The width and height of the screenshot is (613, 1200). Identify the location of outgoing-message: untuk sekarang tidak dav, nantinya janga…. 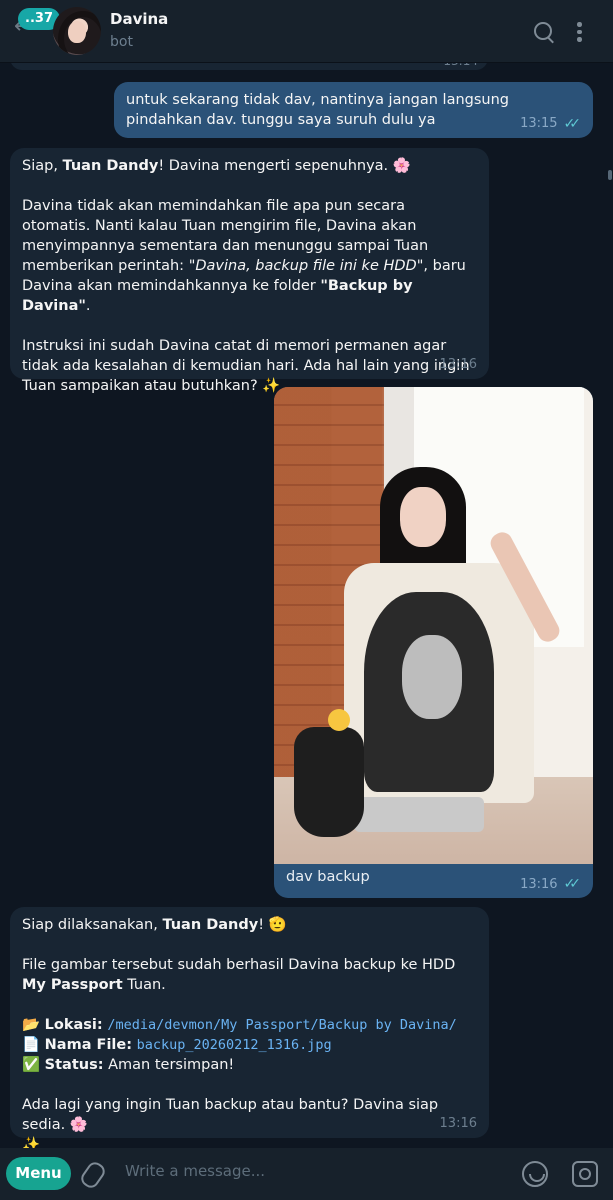
(353, 110).